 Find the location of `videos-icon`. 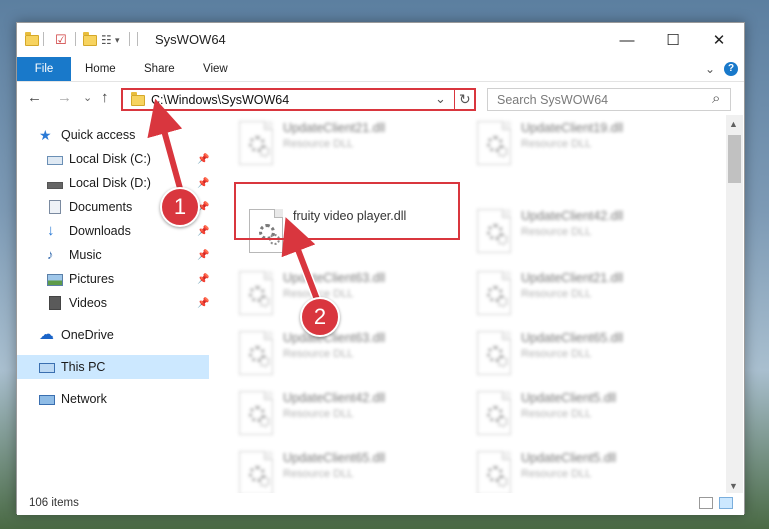

videos-icon is located at coordinates (55, 303).